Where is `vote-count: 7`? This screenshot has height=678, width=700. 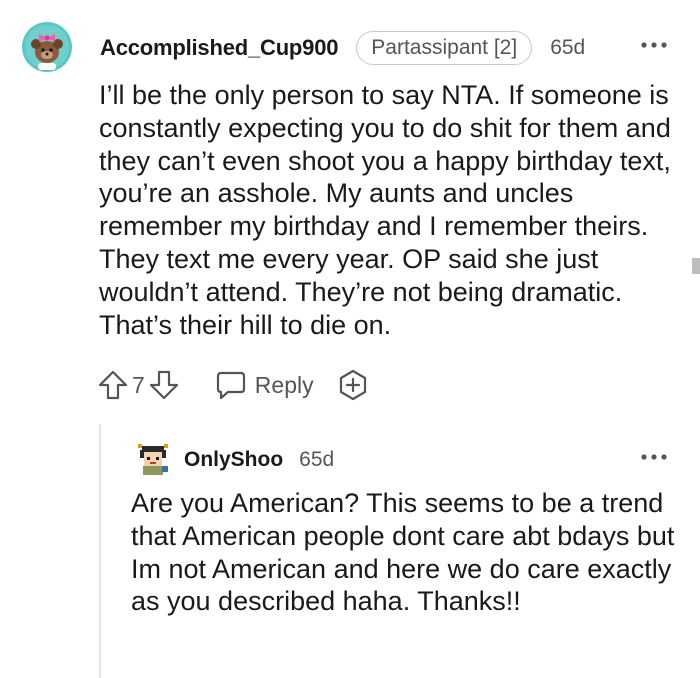 vote-count: 7 is located at coordinates (138, 384).